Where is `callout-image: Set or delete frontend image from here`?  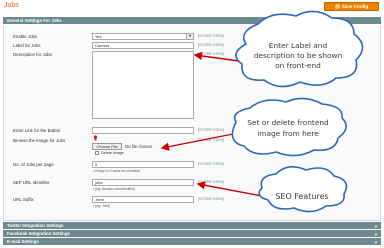 callout-image: Set or delete frontend image from here is located at coordinates (253, 127).